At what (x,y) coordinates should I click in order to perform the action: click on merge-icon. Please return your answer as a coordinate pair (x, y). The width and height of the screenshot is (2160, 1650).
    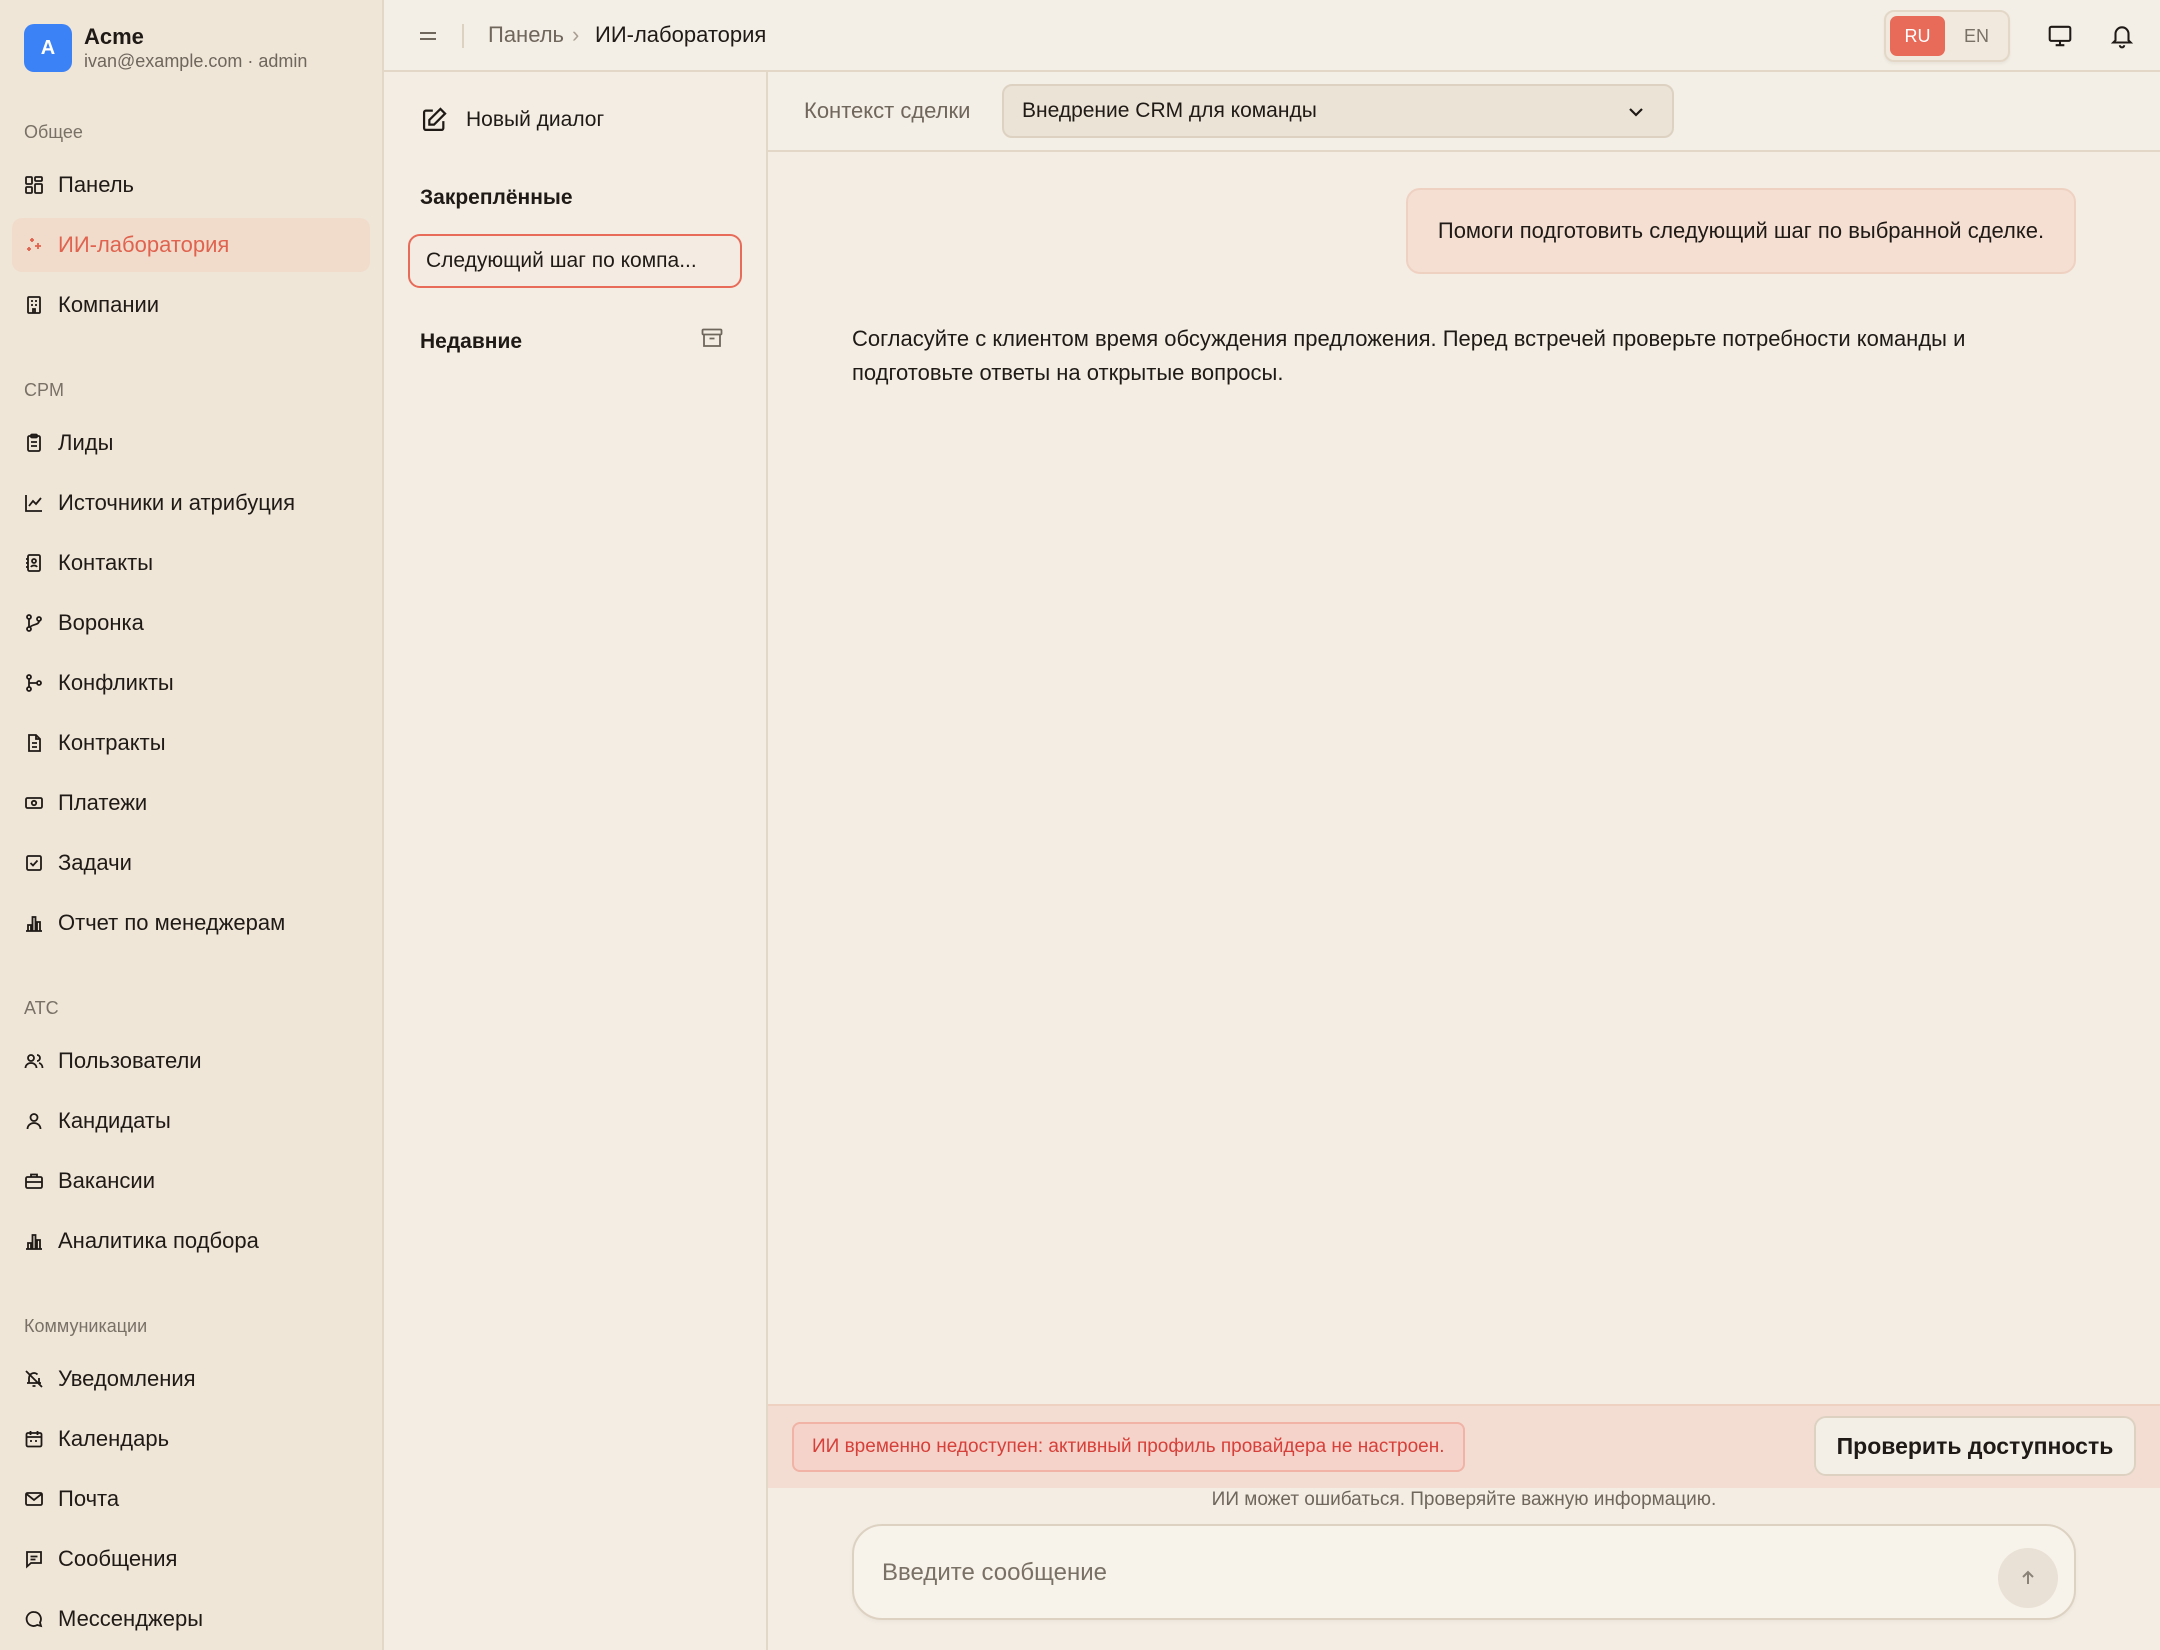
    Looking at the image, I should click on (34, 683).